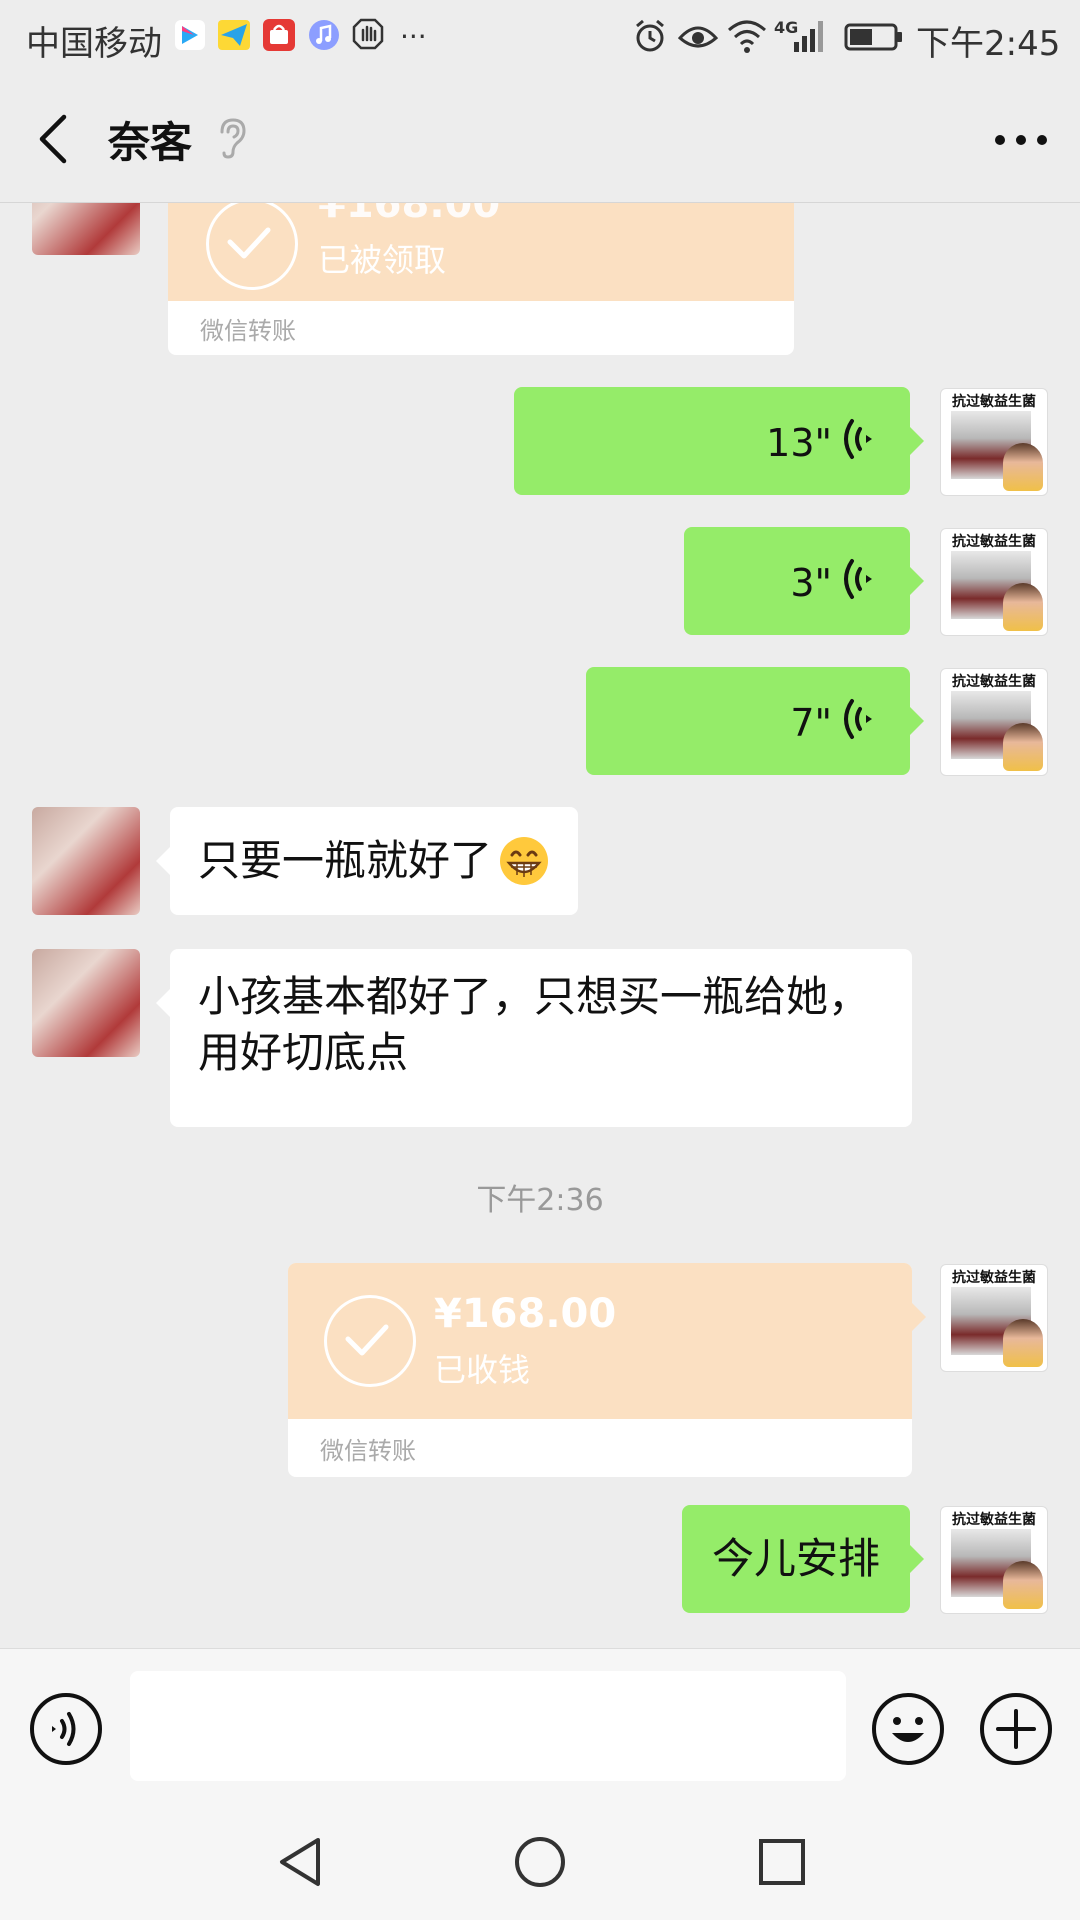  I want to click on hand-stop-icon, so click(368, 37).